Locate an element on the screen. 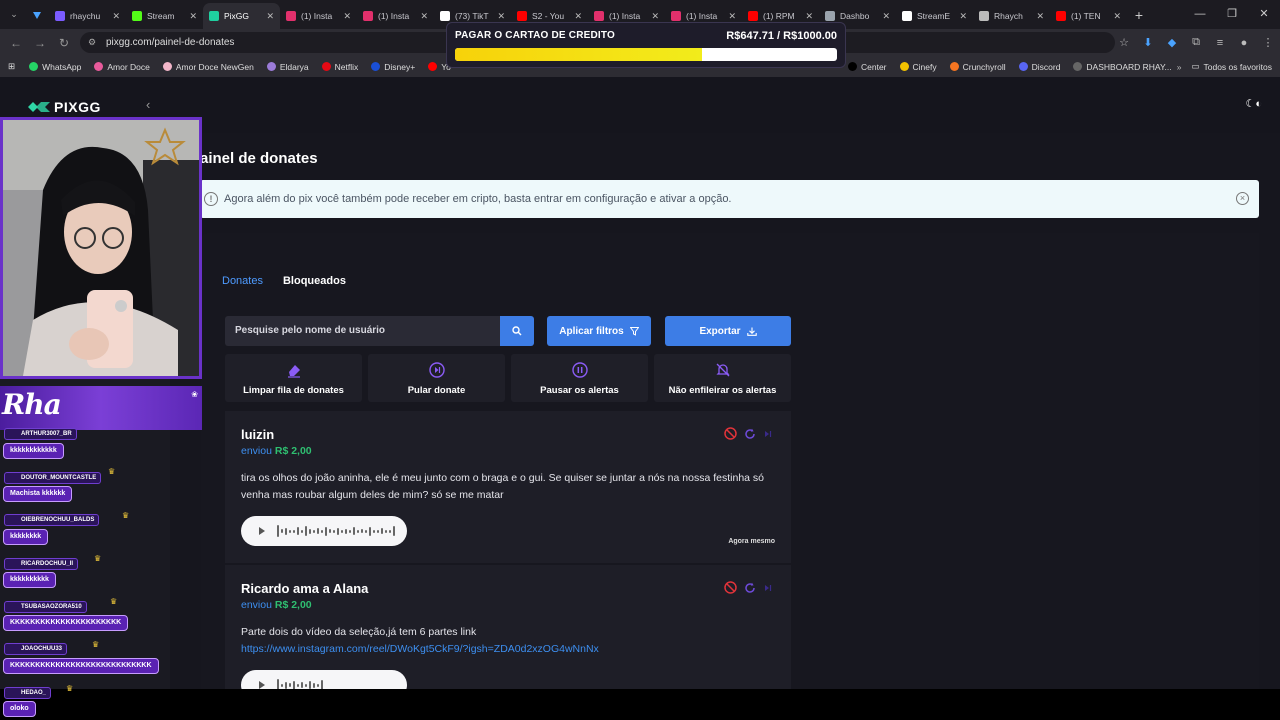  webcam-overlay is located at coordinates (101, 248).